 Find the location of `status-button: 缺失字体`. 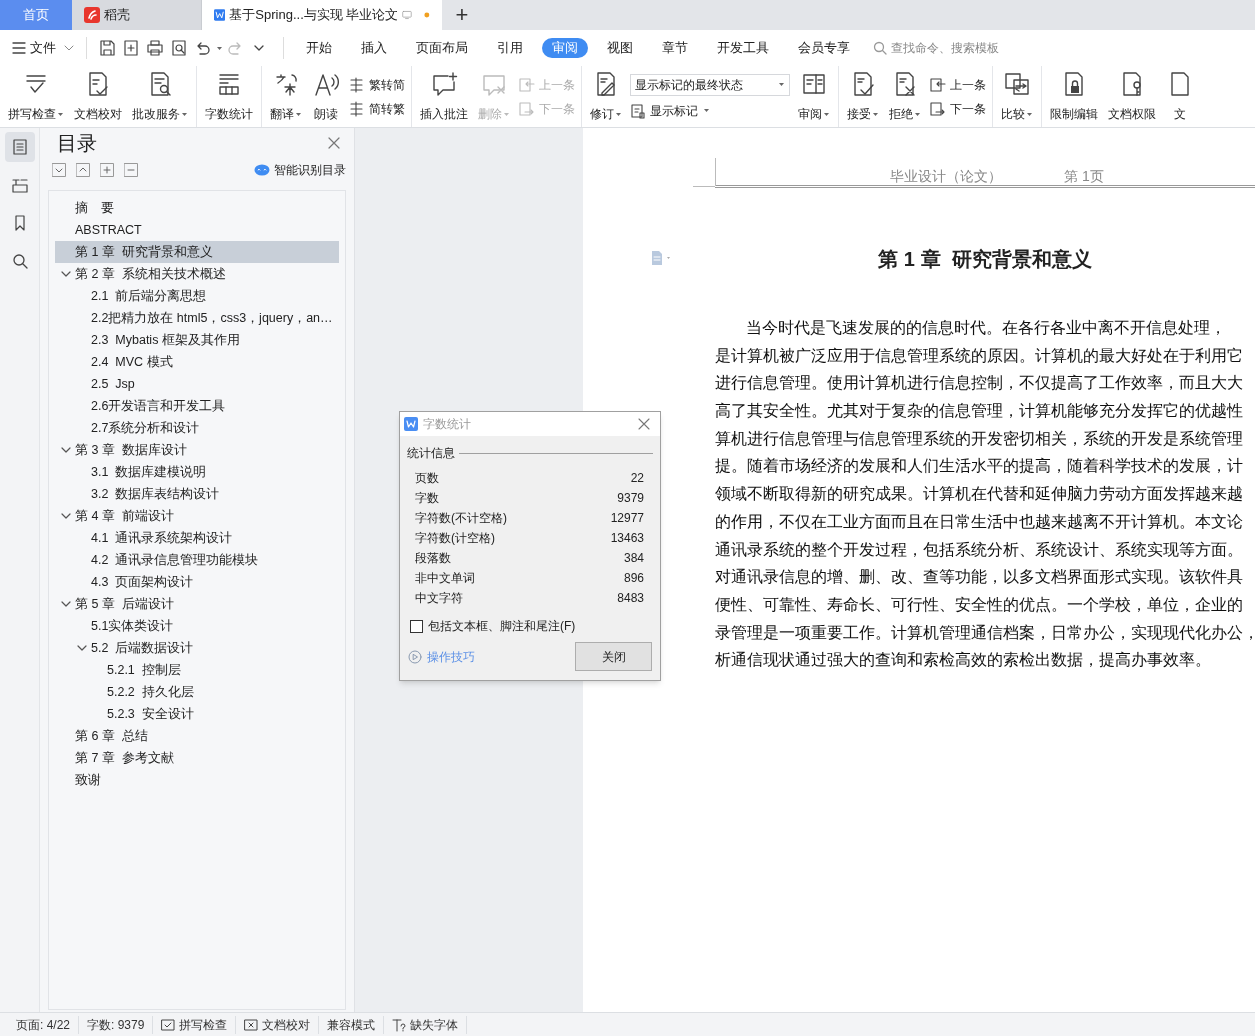

status-button: 缺失字体 is located at coordinates (426, 1024).